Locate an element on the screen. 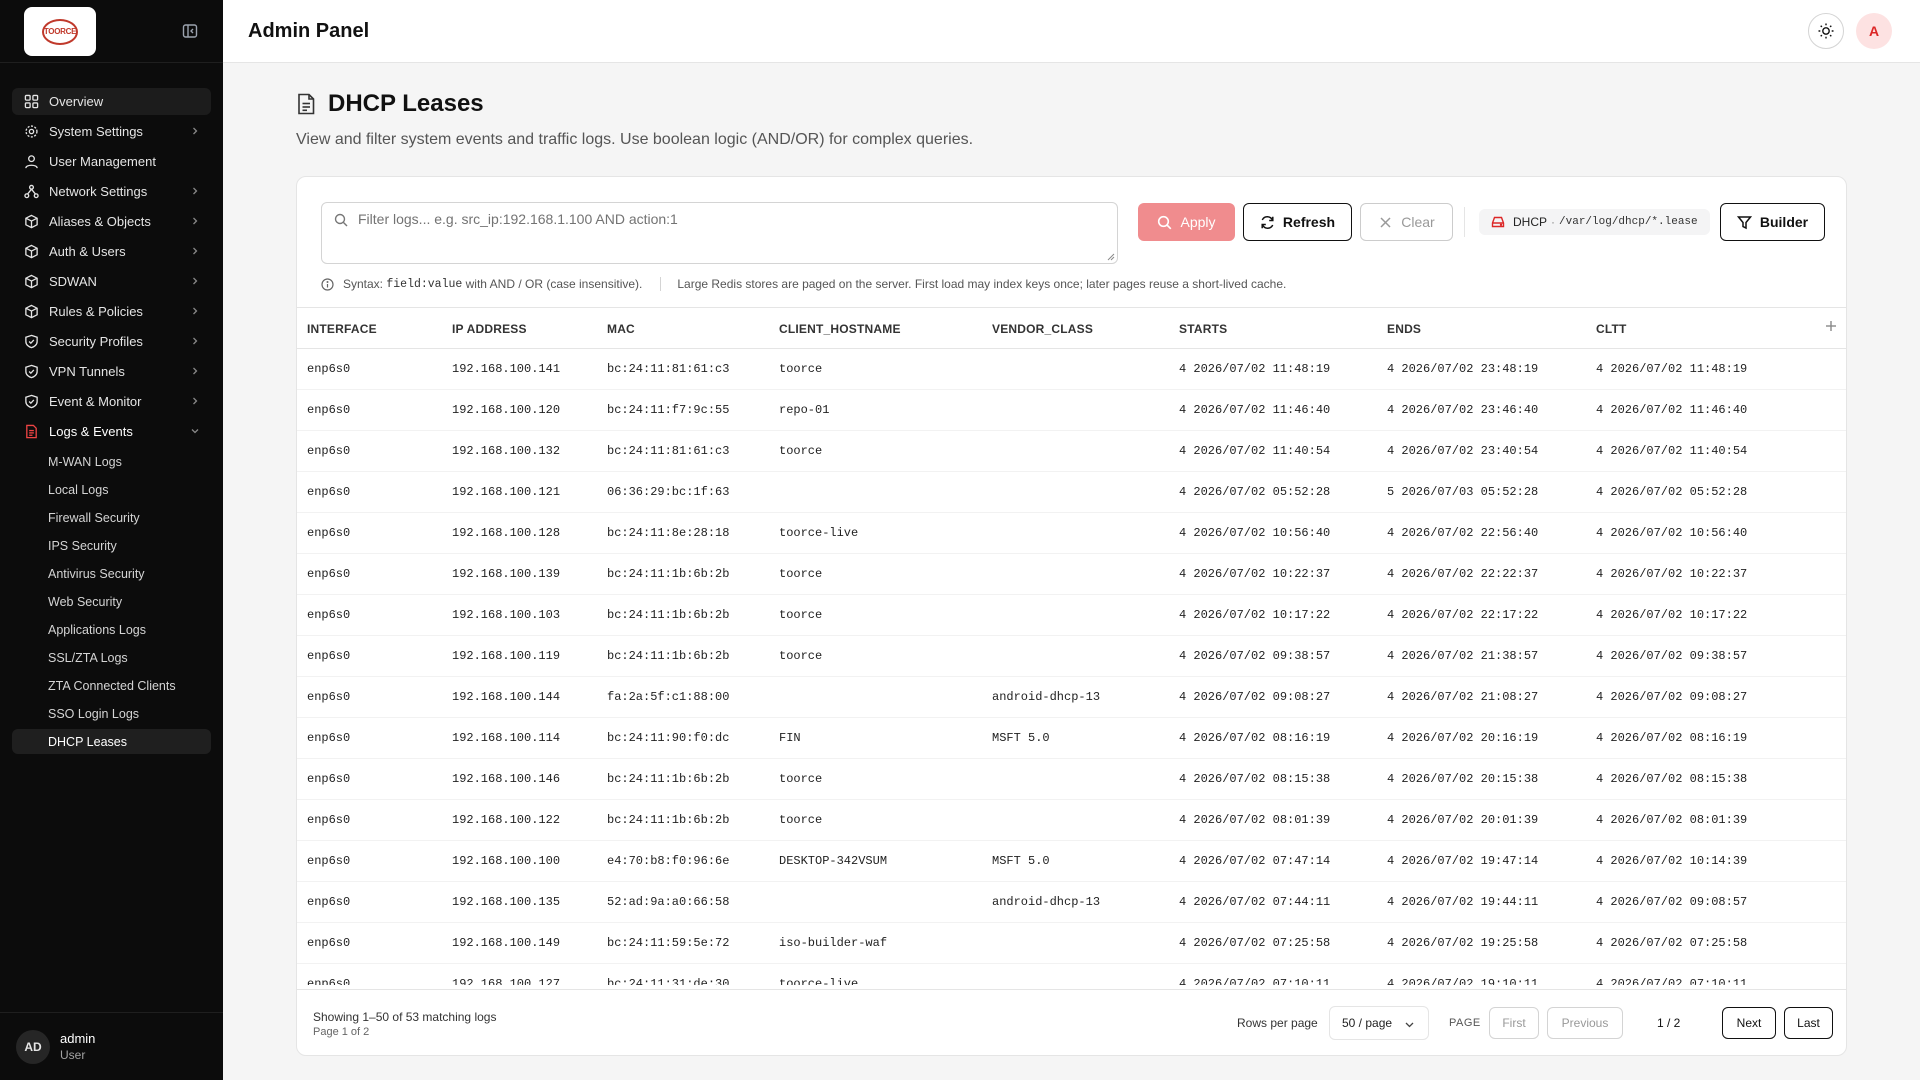 This screenshot has height=1080, width=1920. first-page-button: First is located at coordinates (1514, 1023).